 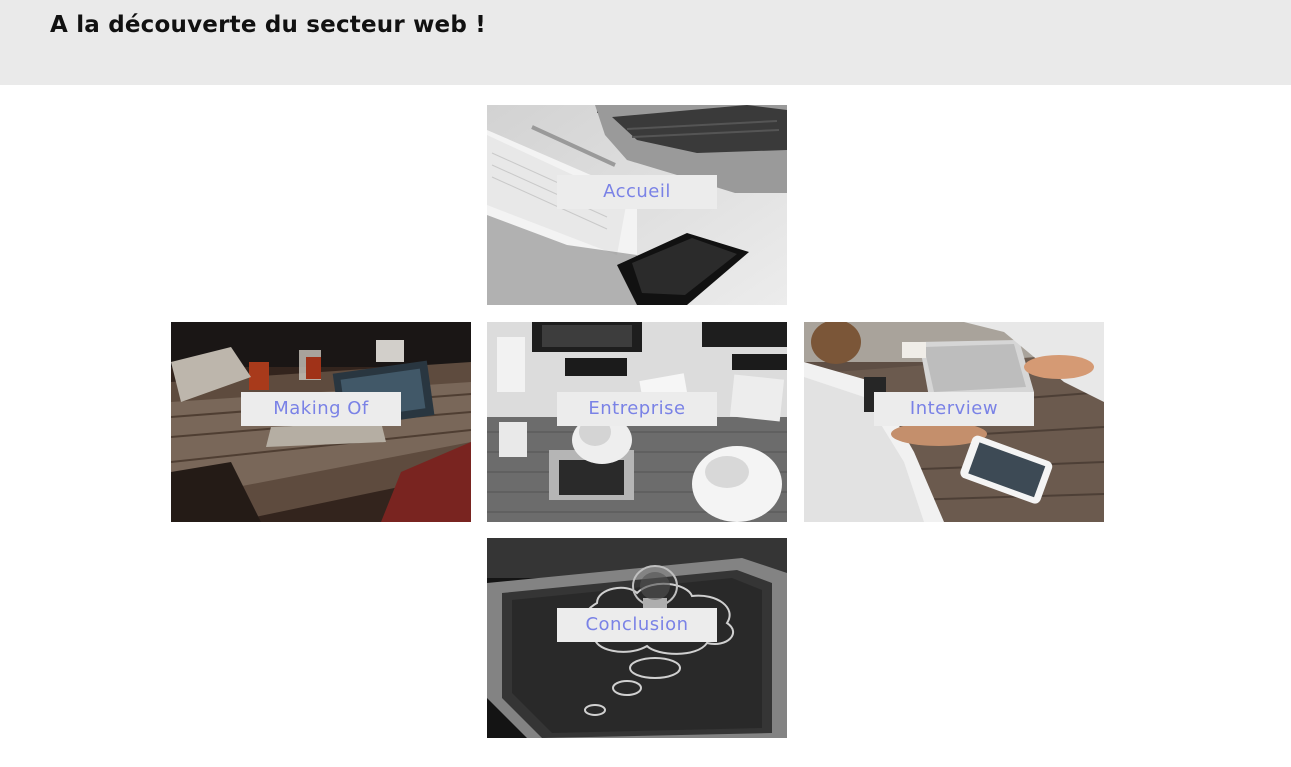 I want to click on tile-label: Accueil, so click(x=637, y=192).